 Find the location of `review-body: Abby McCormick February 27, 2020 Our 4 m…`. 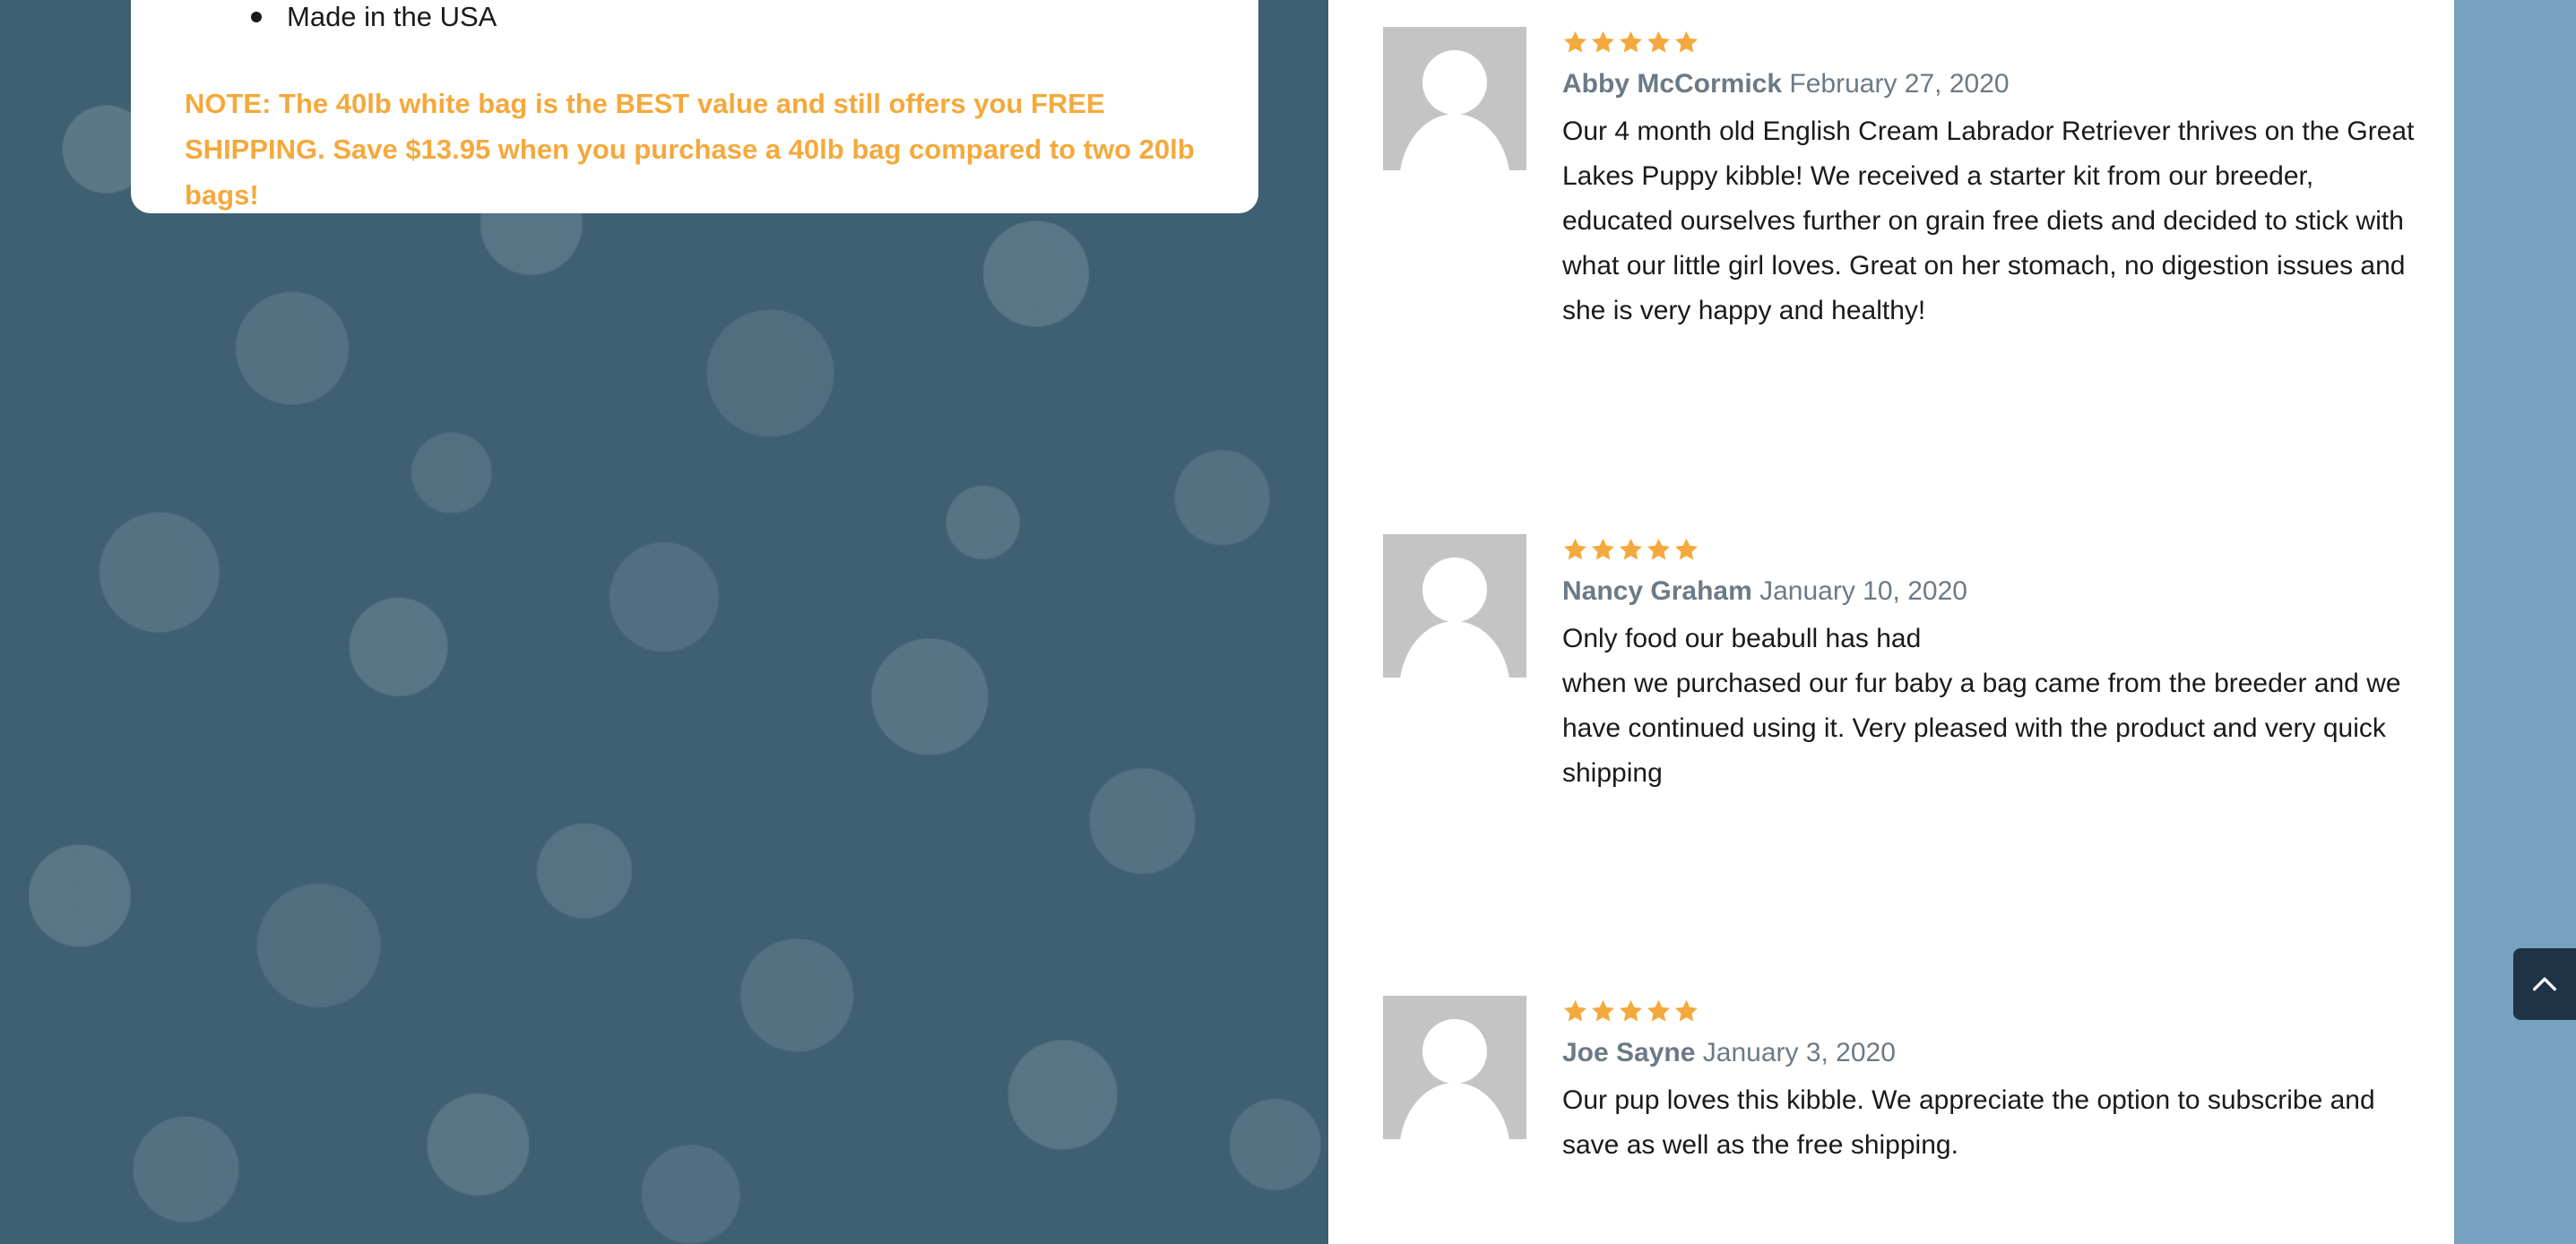

review-body: Abby McCormick February 27, 2020 Our 4 m… is located at coordinates (1992, 180).